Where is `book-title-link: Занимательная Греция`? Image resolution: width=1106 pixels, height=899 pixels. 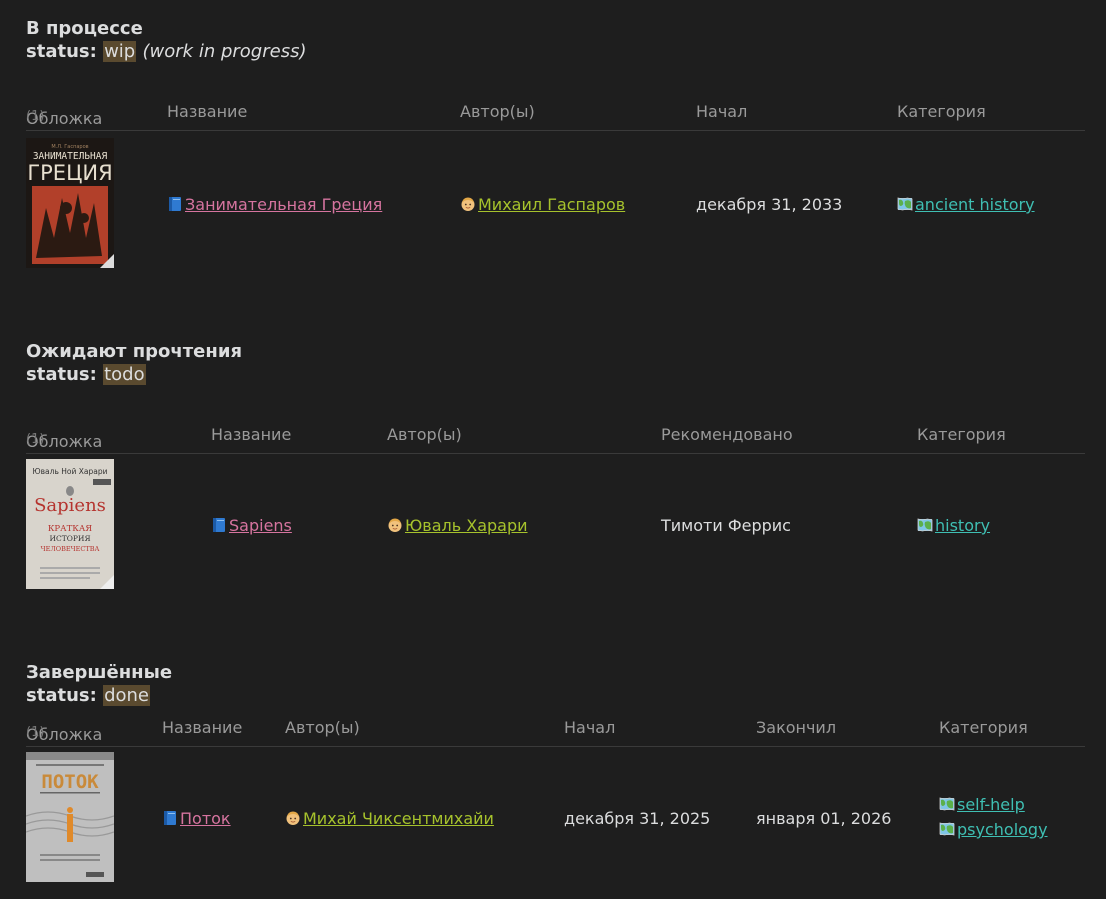 book-title-link: Занимательная Греция is located at coordinates (283, 204).